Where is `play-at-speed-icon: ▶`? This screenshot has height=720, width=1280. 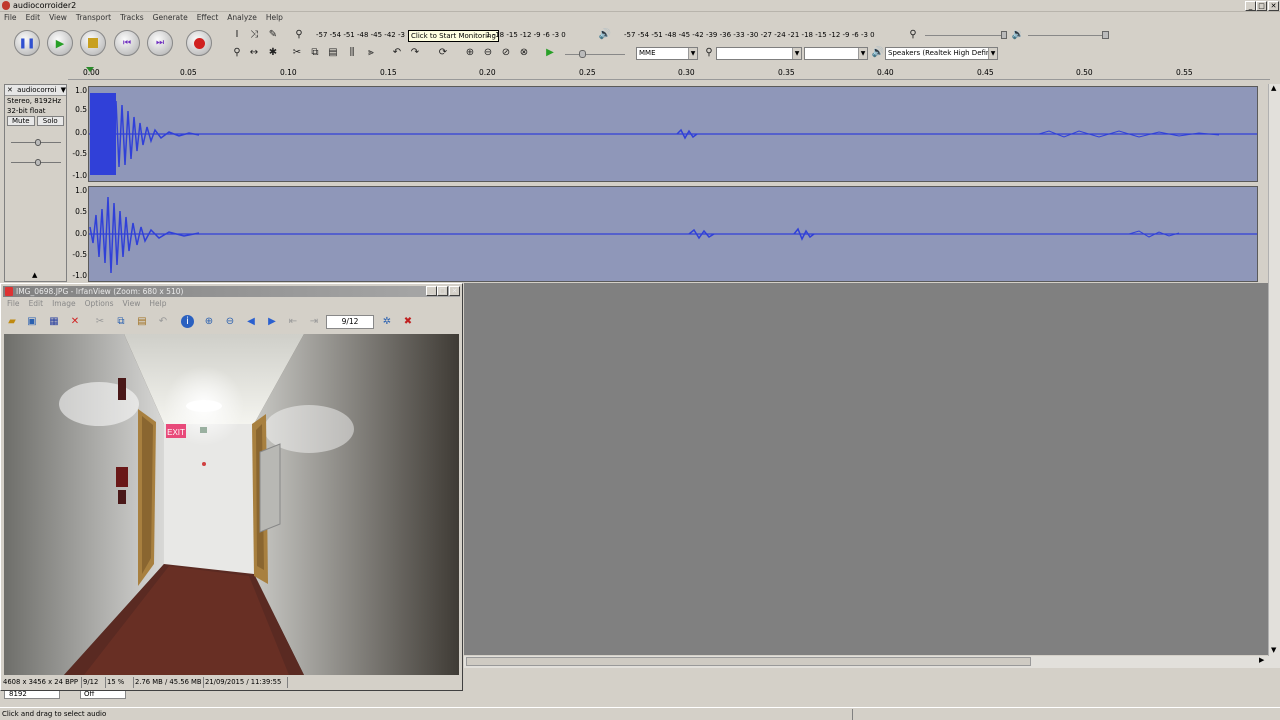
play-at-speed-icon: ▶ is located at coordinates (550, 53).